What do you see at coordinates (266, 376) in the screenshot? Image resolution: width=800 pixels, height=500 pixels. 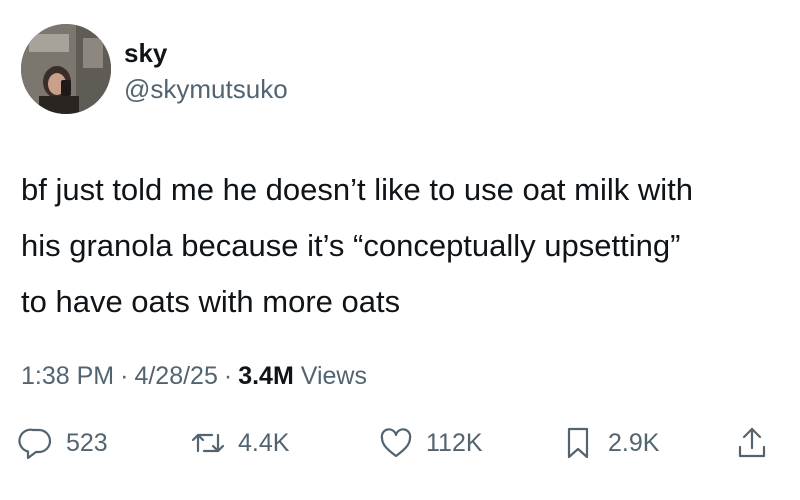 I see `views-count: 3.4M` at bounding box center [266, 376].